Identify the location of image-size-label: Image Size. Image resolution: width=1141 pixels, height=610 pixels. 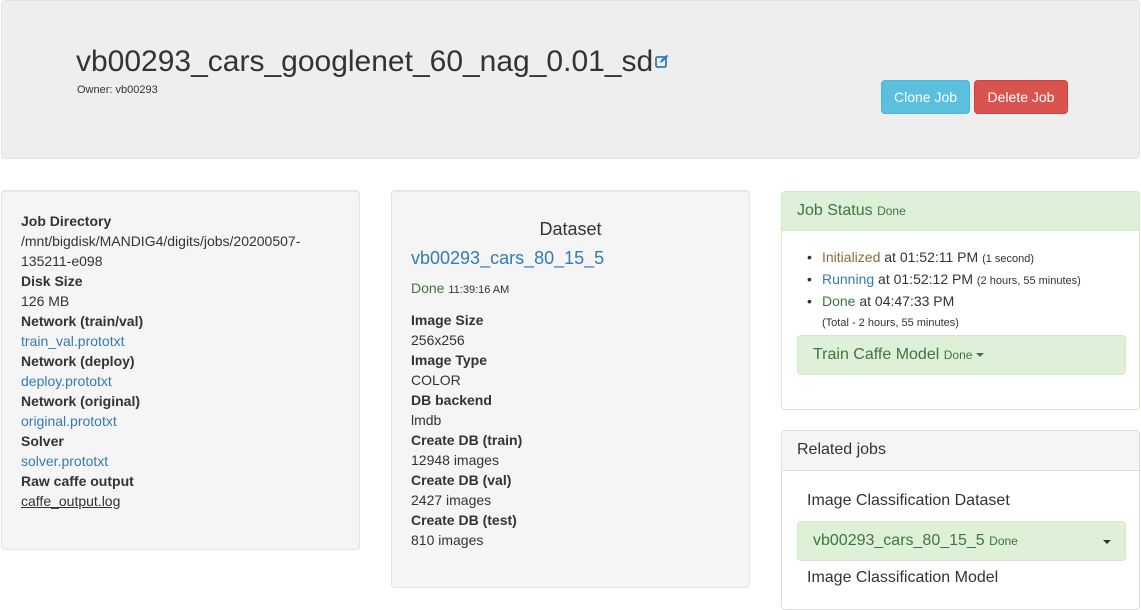
(447, 320).